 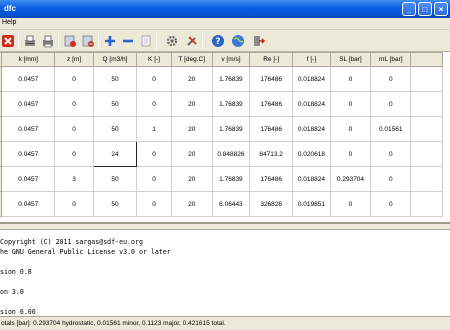 I want to click on close-button: ×, so click(x=441, y=9).